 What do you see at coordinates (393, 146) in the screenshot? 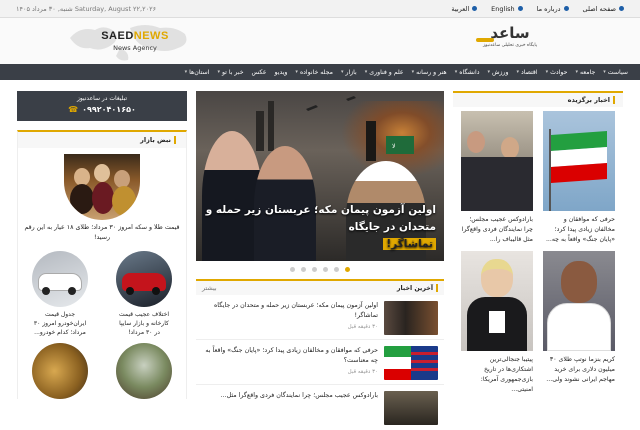
I see `svg-text: ﻻ` at bounding box center [393, 146].